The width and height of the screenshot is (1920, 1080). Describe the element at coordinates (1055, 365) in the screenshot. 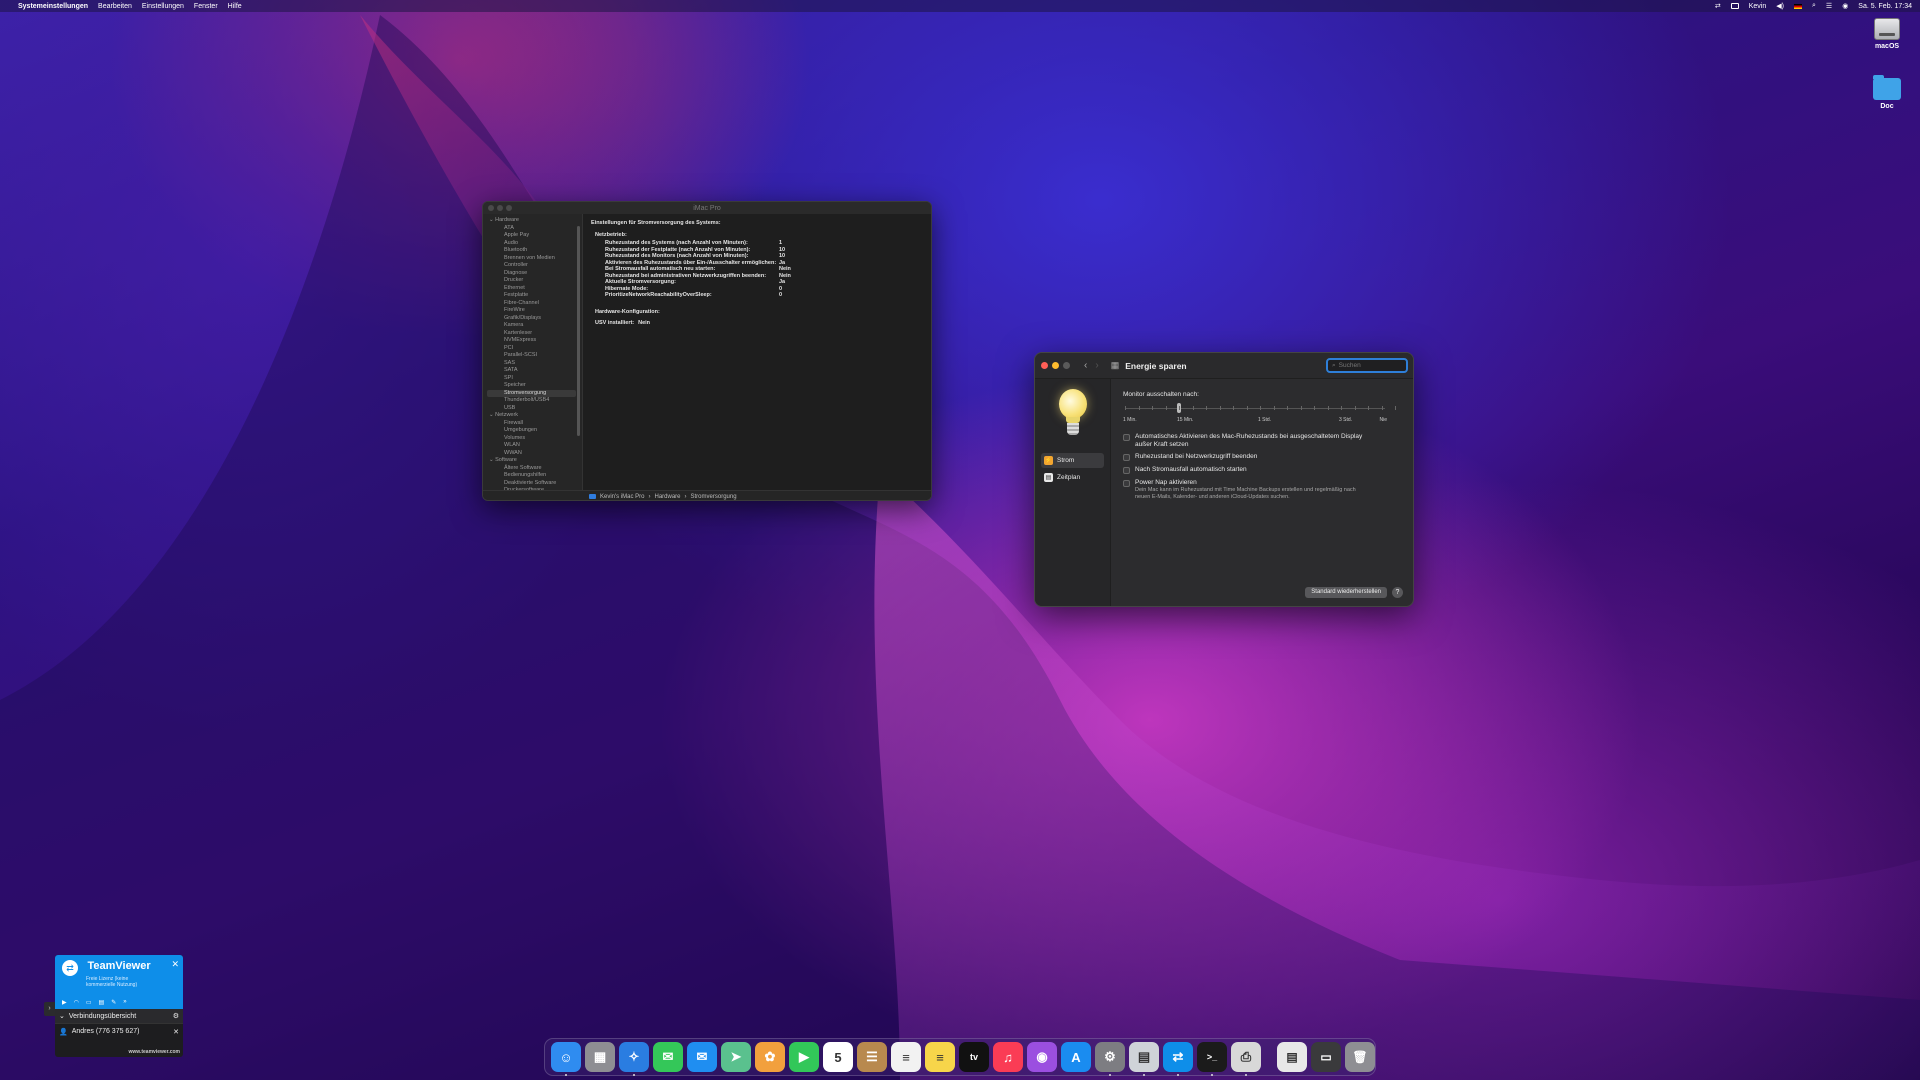

I see `minimize-button` at that location.